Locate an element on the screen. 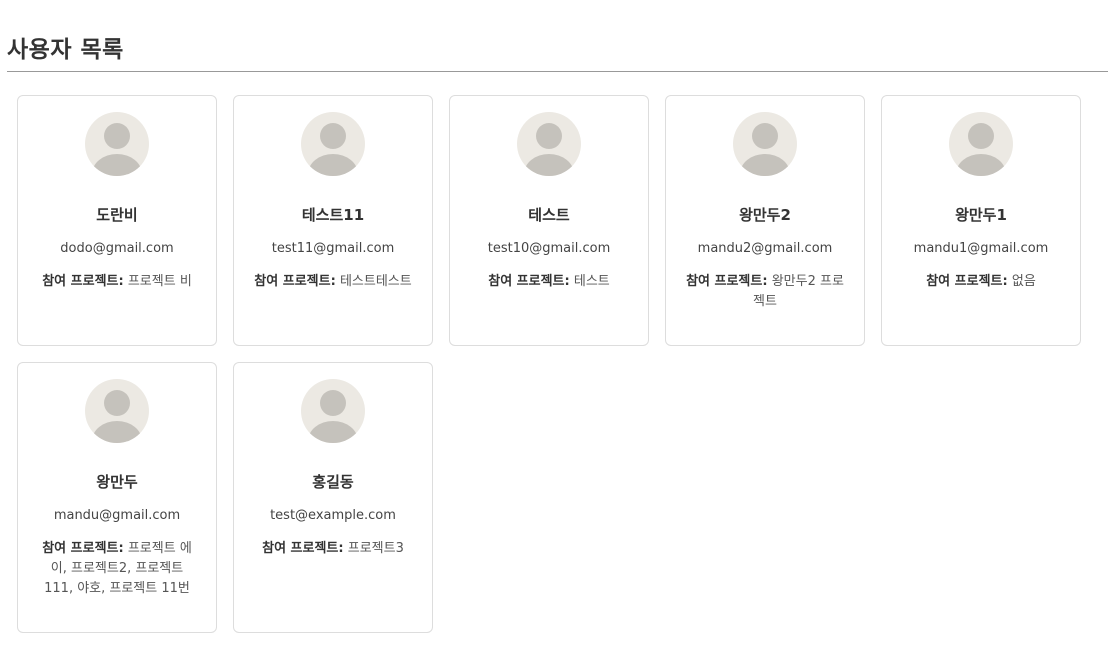 Image resolution: width=1108 pixels, height=672 pixels. user-card: 테스트 test10@gmail.com 참여 프로젝트: 테스트 is located at coordinates (549, 220).